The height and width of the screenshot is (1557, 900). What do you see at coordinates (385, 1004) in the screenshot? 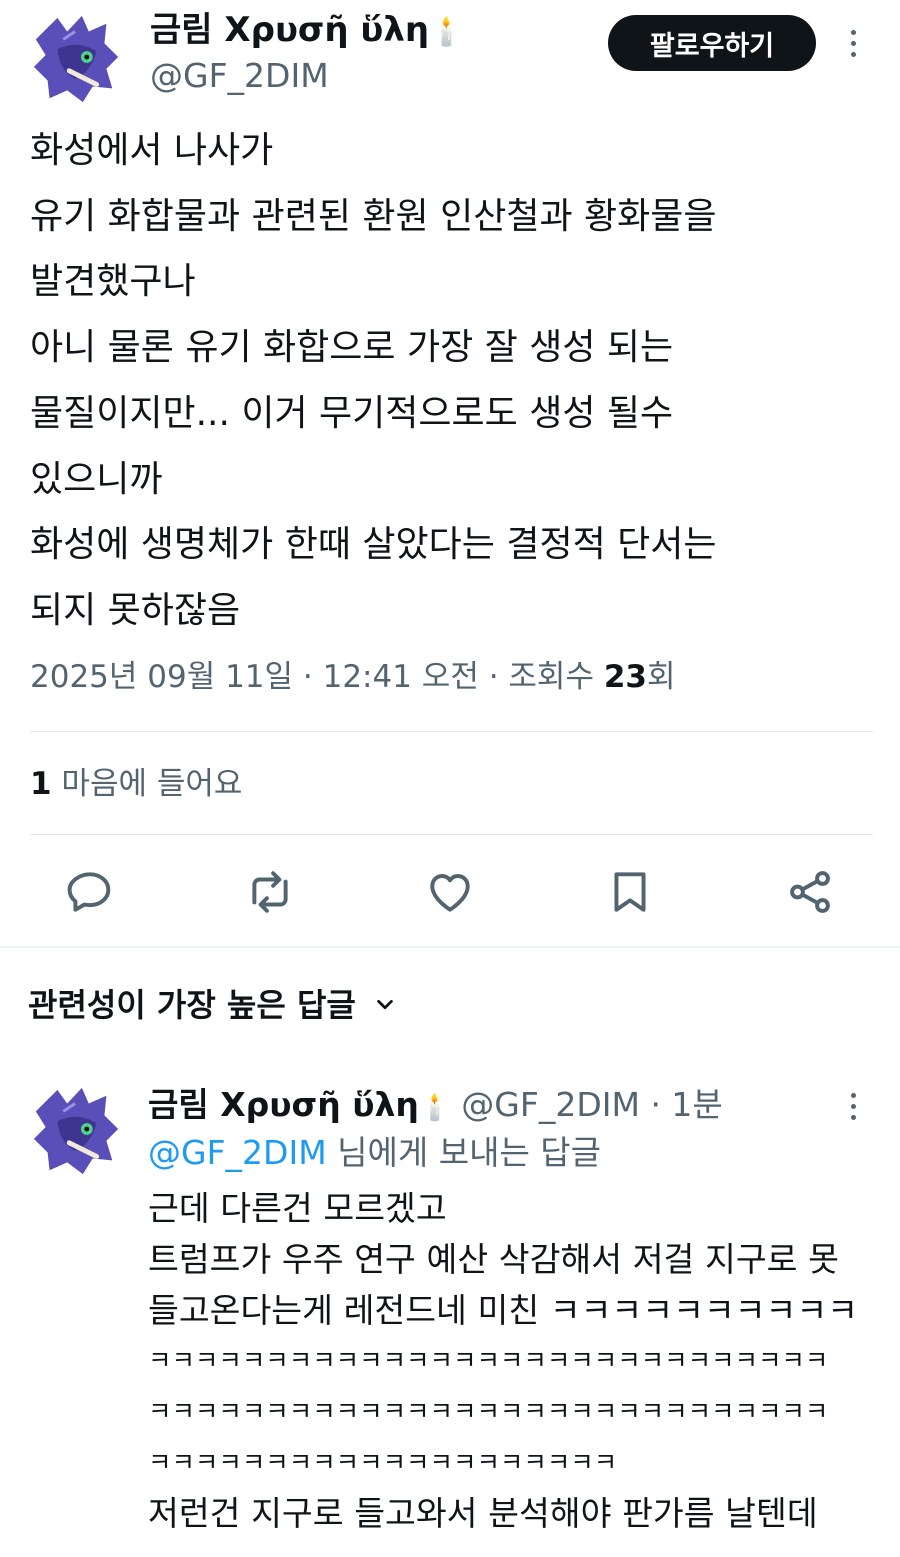
I see `chevron-down-icon` at bounding box center [385, 1004].